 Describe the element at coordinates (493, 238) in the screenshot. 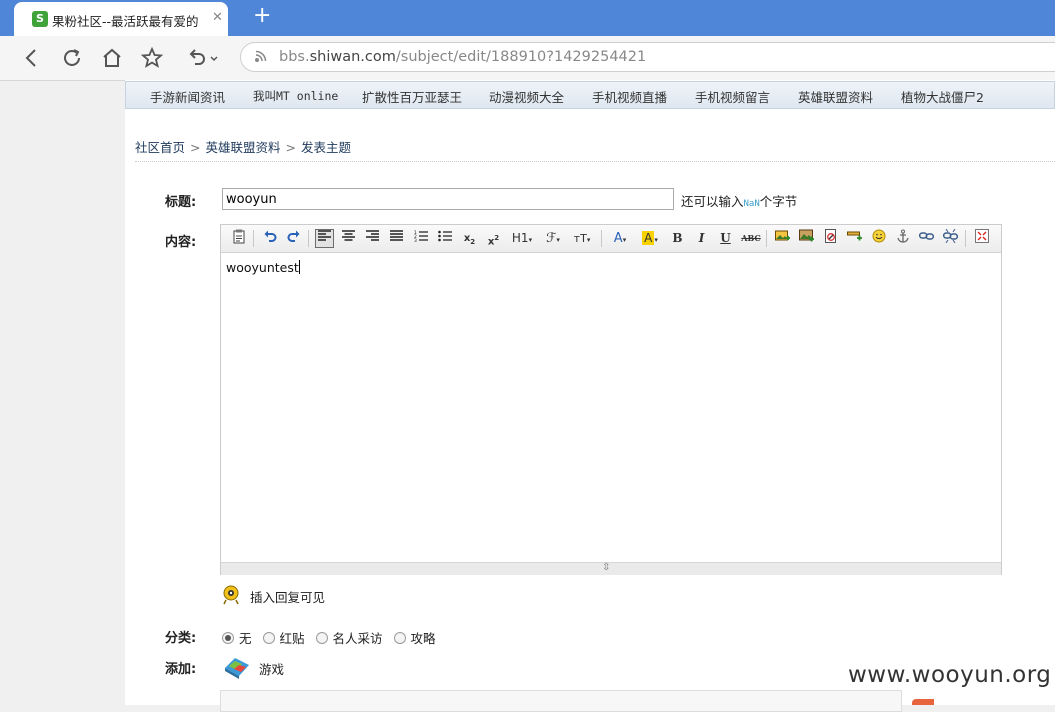

I see `superscript-icon: x2` at that location.